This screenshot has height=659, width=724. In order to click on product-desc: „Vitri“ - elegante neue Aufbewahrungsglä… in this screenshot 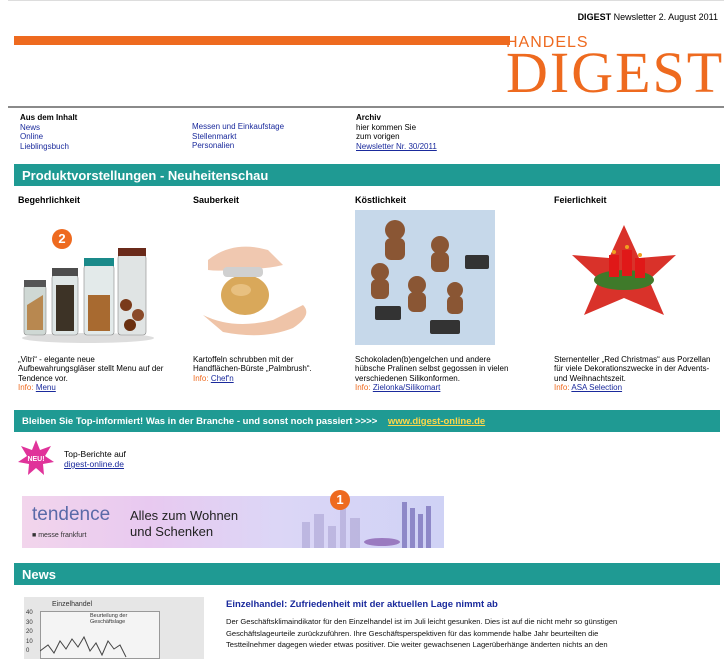, I will do `click(91, 368)`.